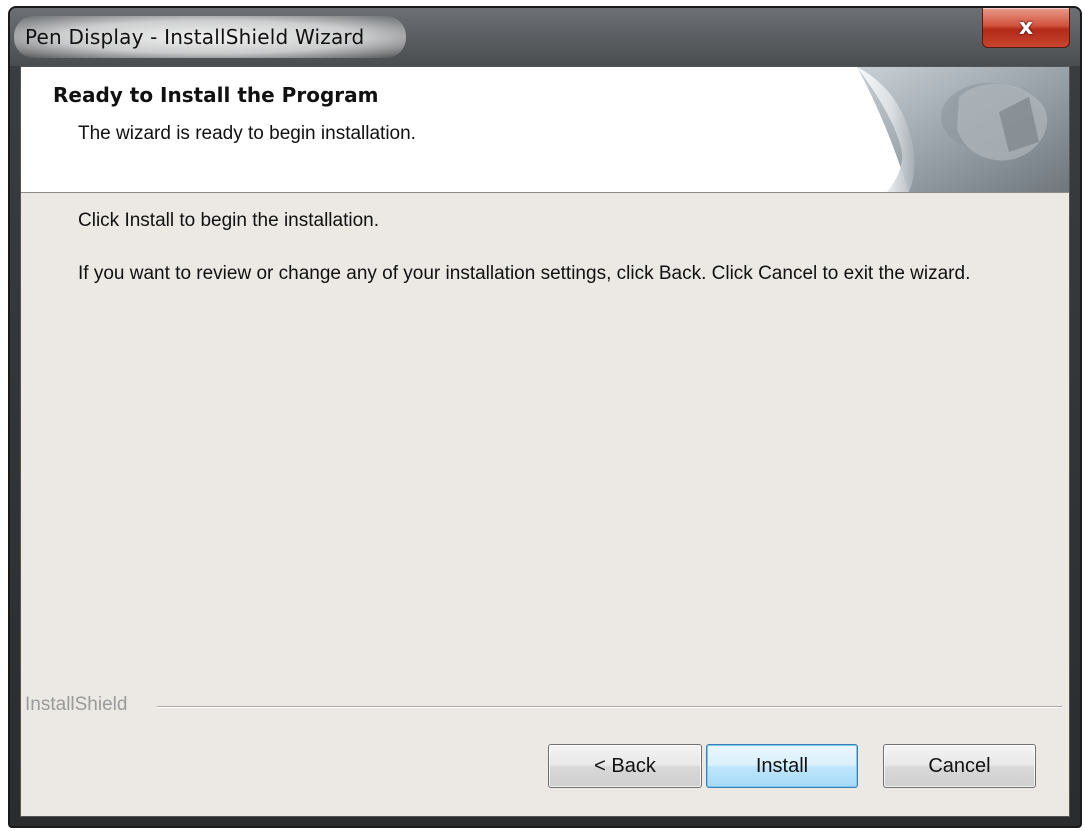 The width and height of the screenshot is (1085, 831). What do you see at coordinates (609, 707) in the screenshot?
I see `footer-divider` at bounding box center [609, 707].